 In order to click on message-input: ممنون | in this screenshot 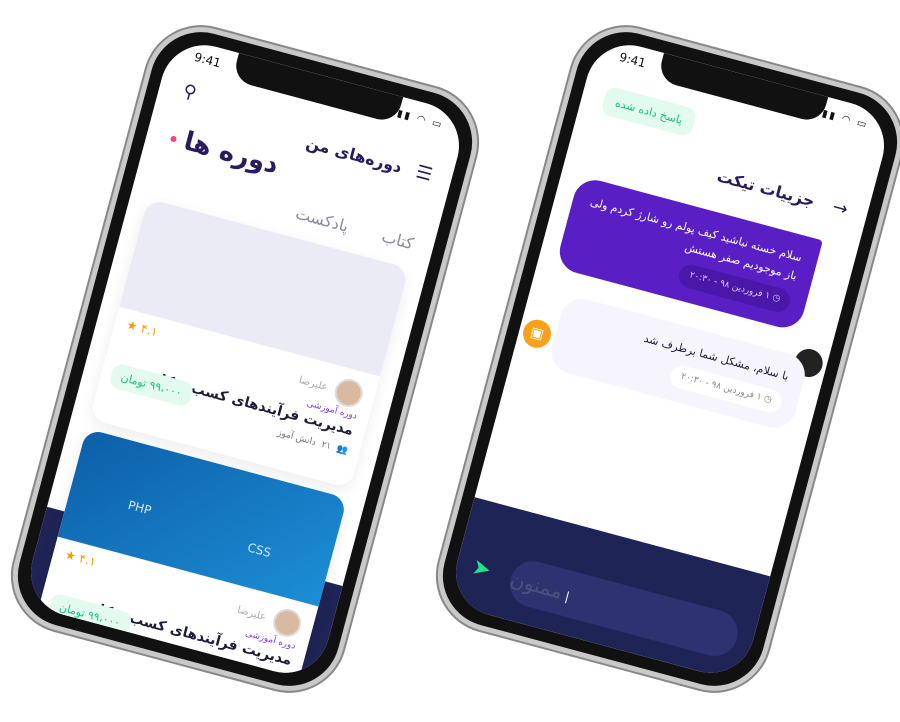, I will do `click(623, 609)`.